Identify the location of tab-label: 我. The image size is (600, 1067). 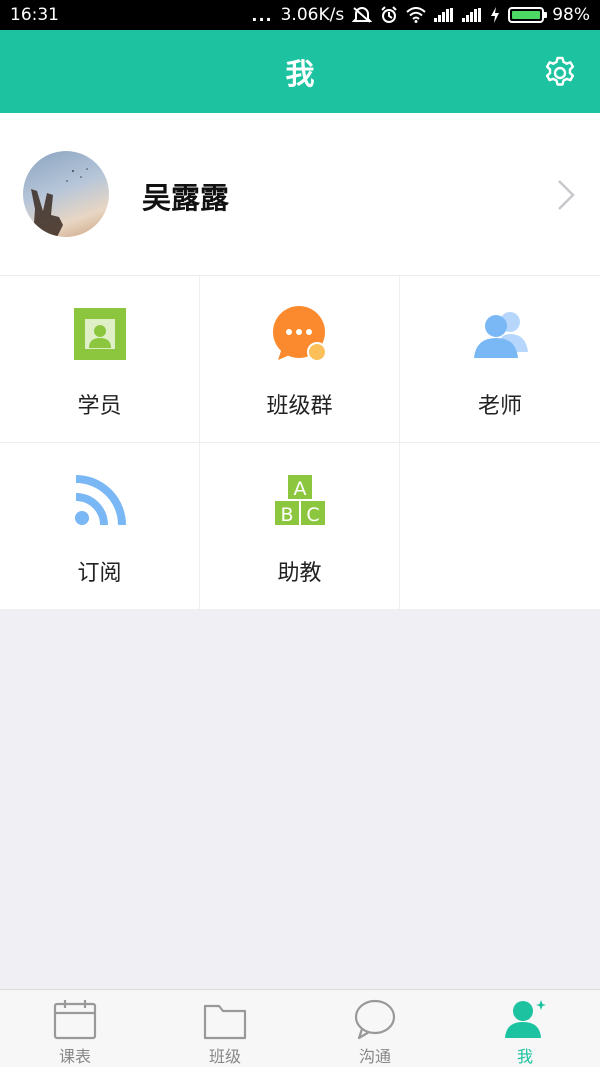
(524, 1056).